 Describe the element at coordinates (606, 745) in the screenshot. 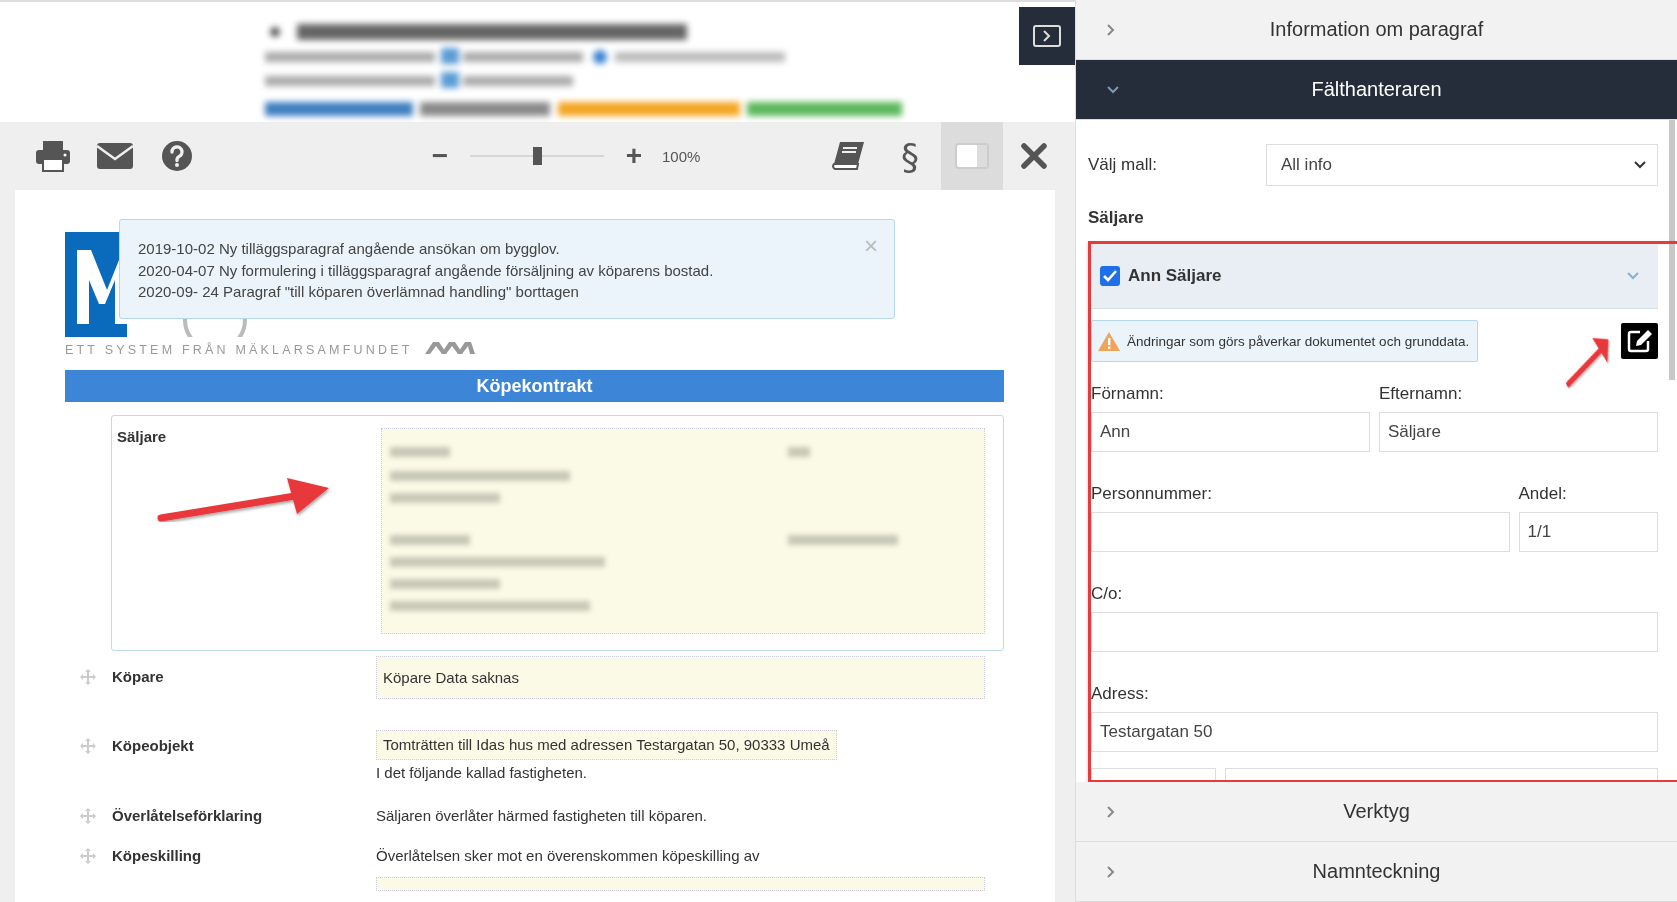

I see `field-box: Tomträtten till Idas hus med adressen Testargatan 50, 90333 Umeå` at that location.